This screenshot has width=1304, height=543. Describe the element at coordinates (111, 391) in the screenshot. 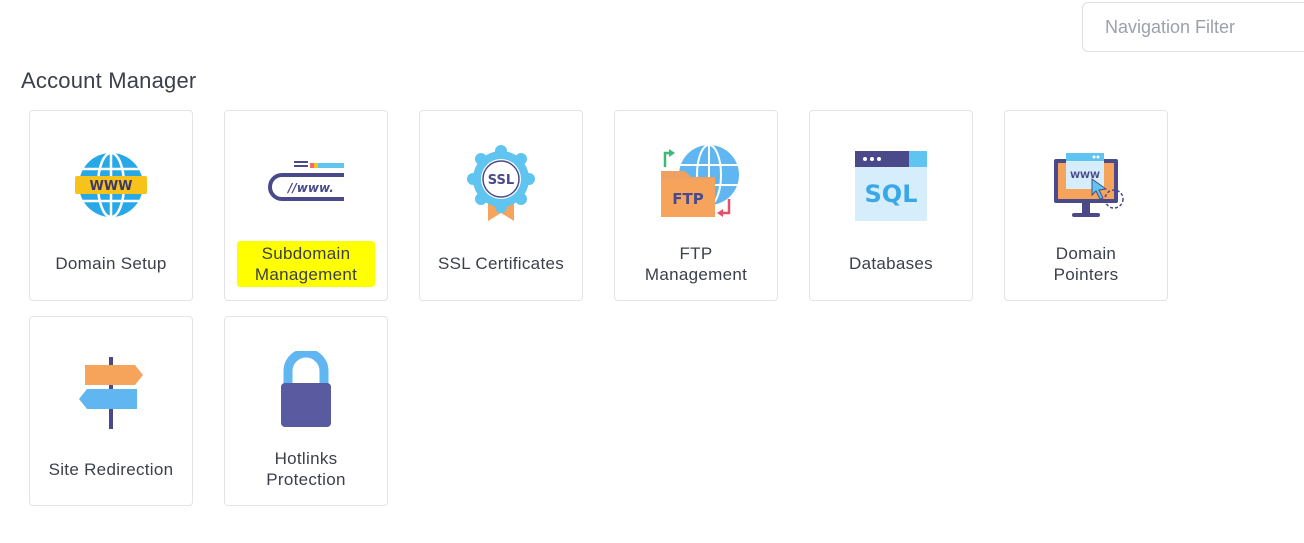

I see `signpost-icon` at that location.